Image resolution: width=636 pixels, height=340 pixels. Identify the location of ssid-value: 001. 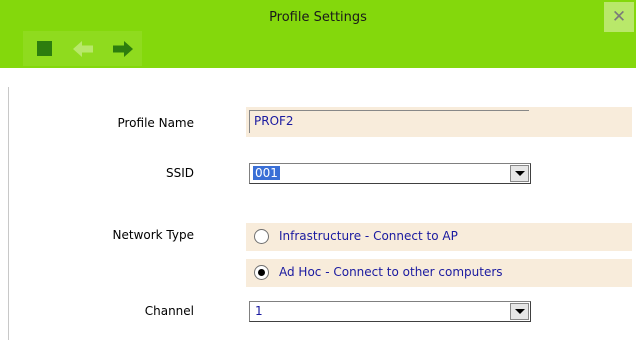
(266, 173).